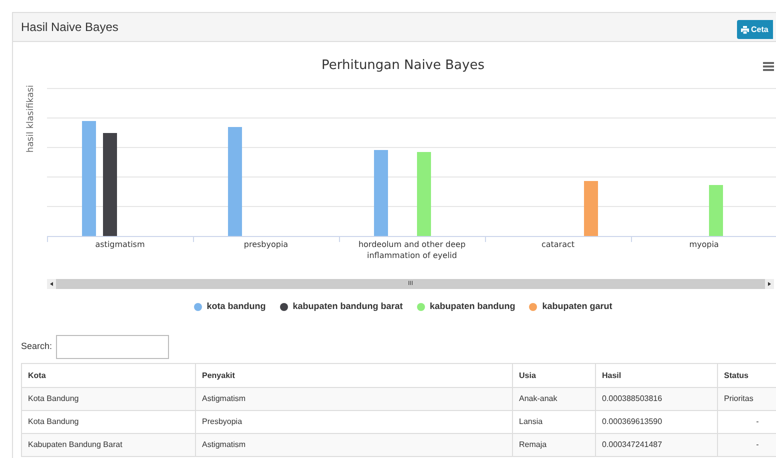 This screenshot has height=458, width=776. Describe the element at coordinates (354, 376) in the screenshot. I see `column-header: Penyakit` at that location.